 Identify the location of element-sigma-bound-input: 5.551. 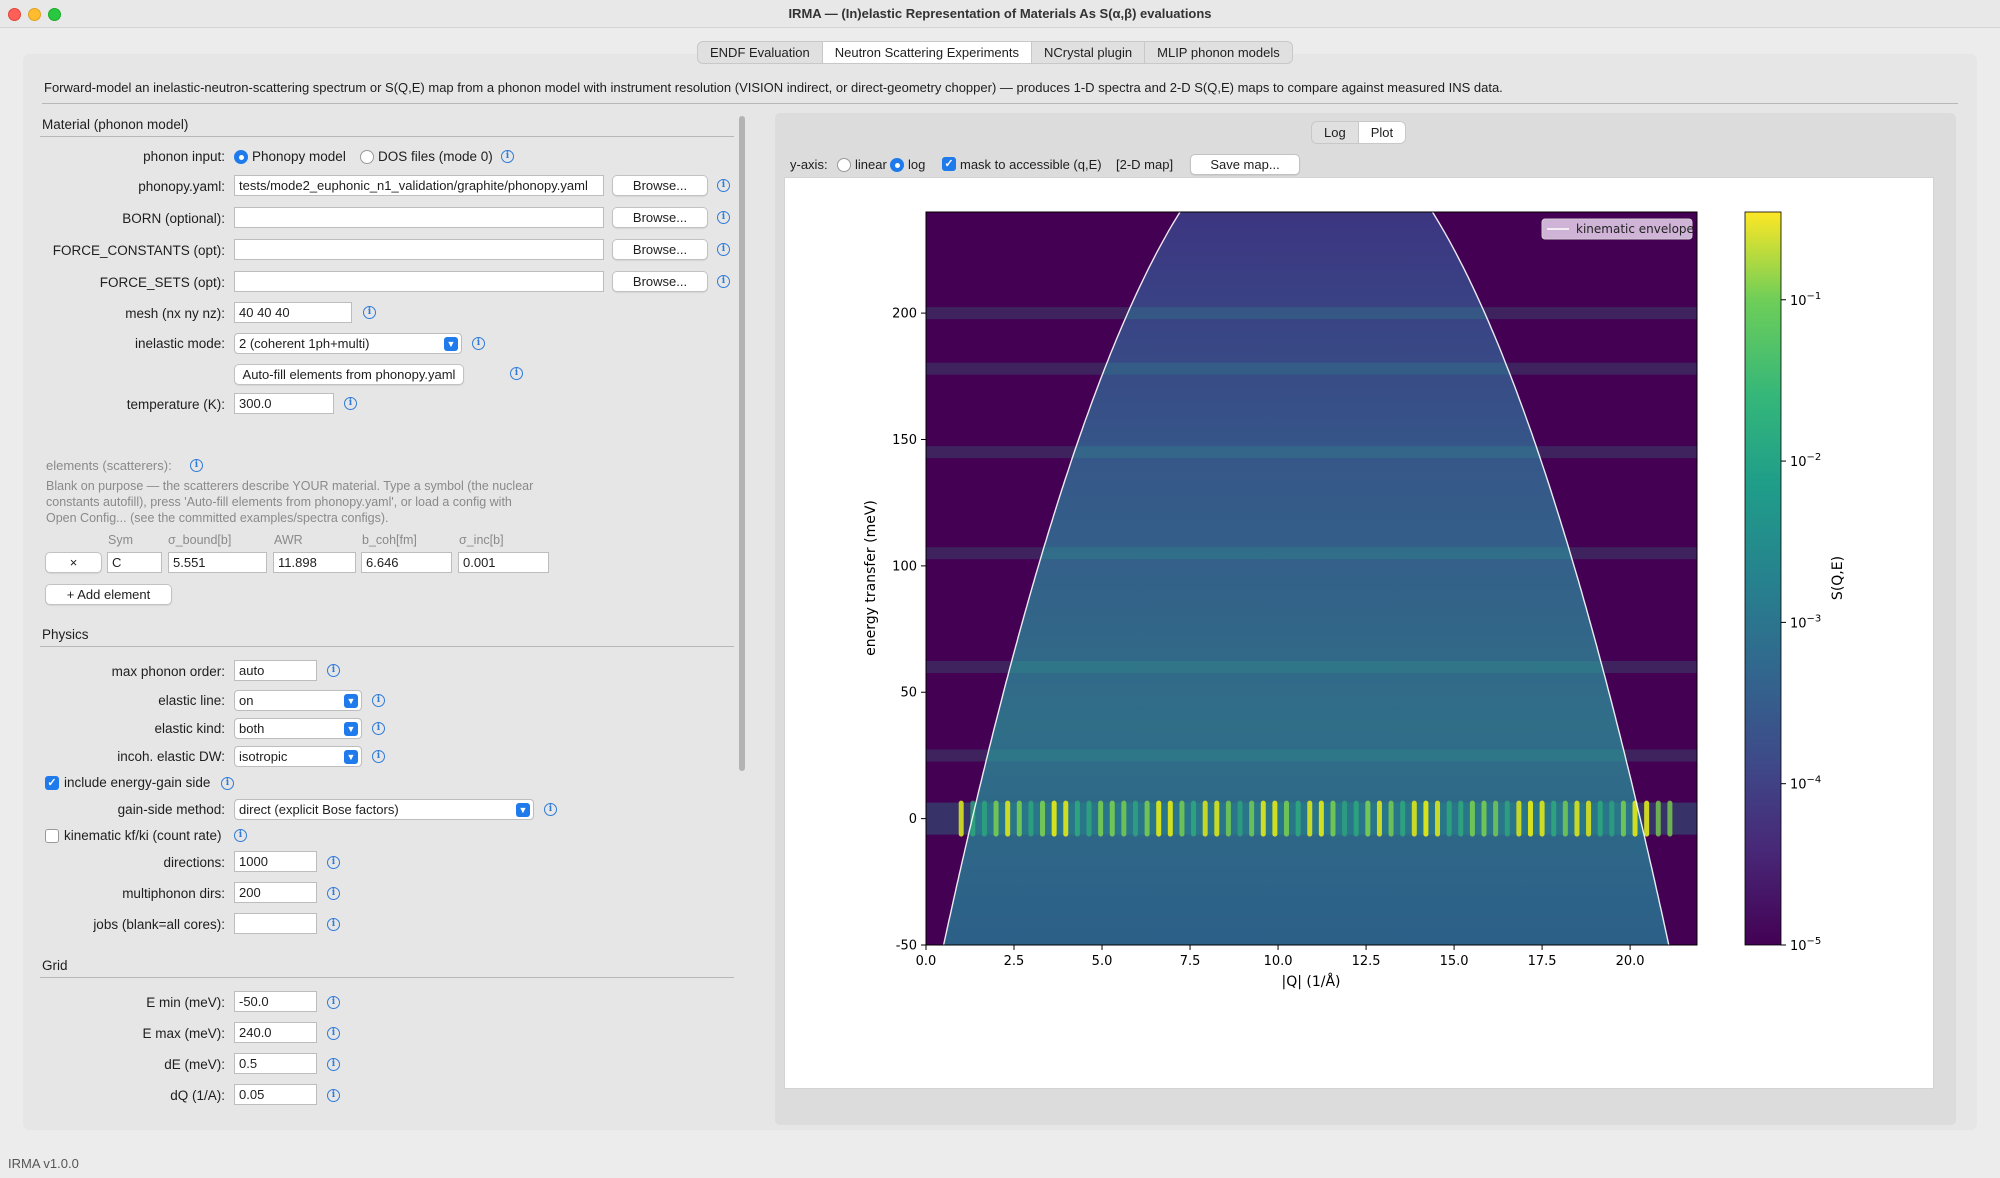
(217, 562).